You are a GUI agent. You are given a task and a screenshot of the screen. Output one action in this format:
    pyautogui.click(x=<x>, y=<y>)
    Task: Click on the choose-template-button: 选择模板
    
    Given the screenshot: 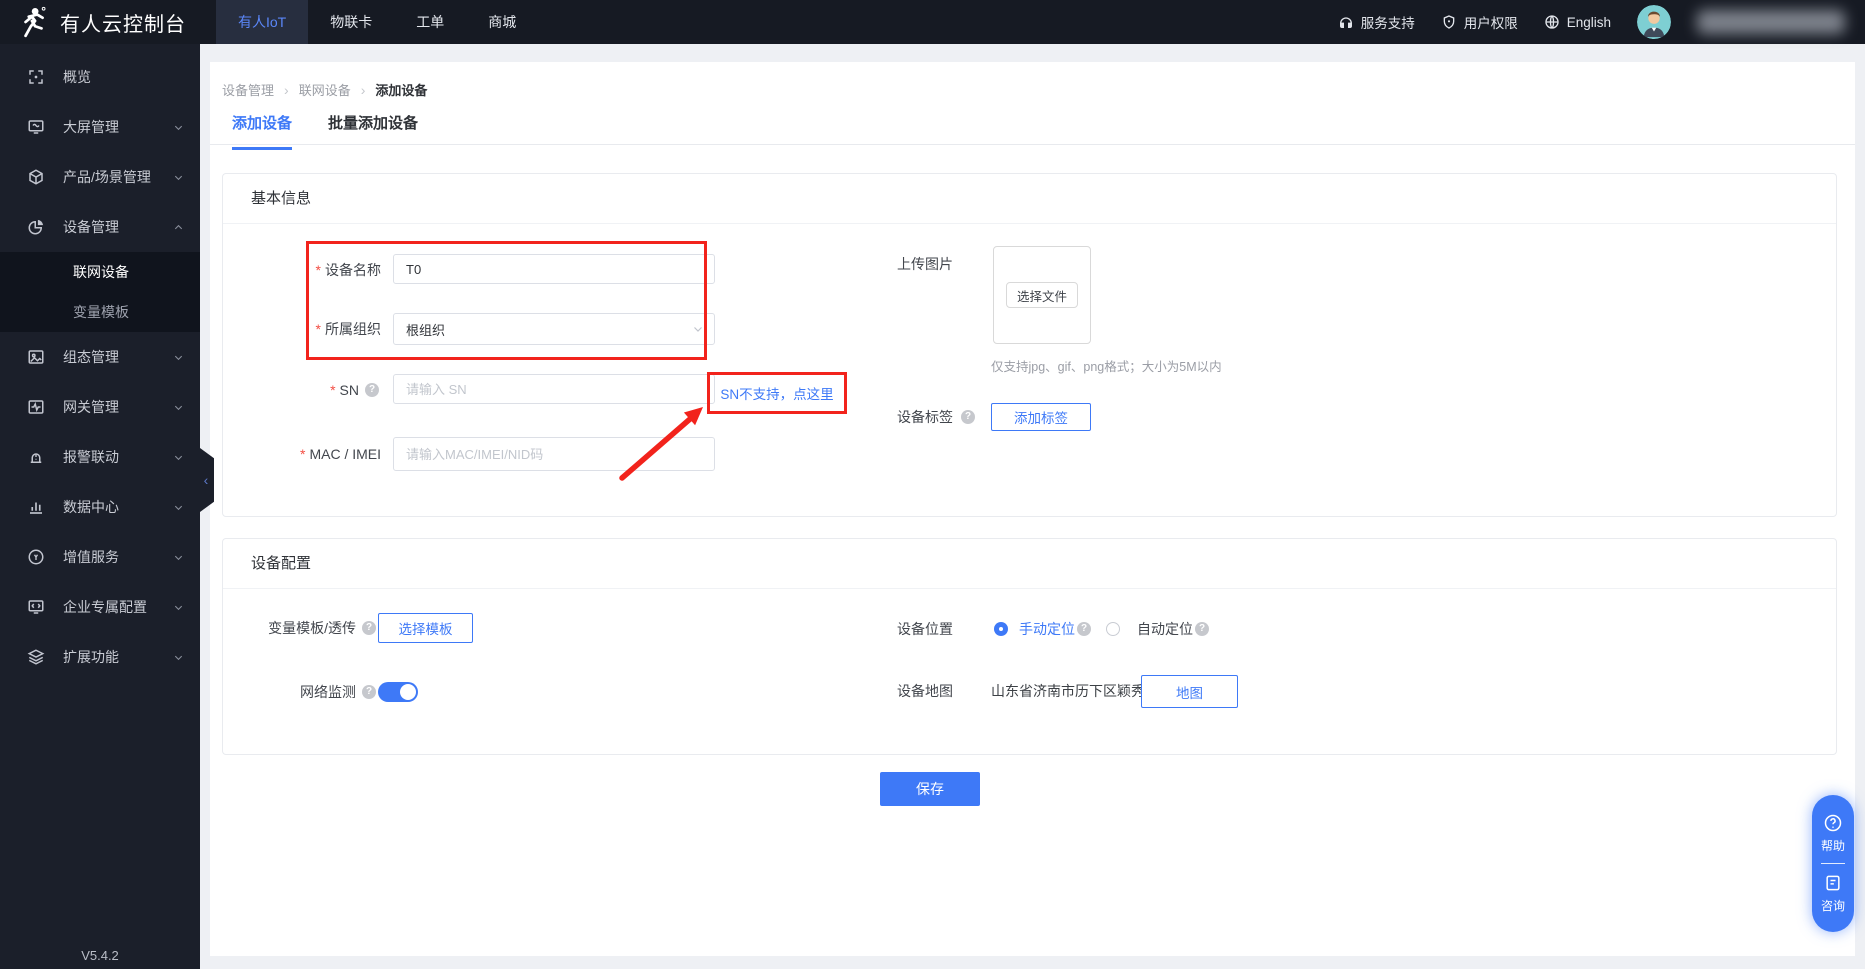 What is the action you would take?
    pyautogui.click(x=425, y=628)
    